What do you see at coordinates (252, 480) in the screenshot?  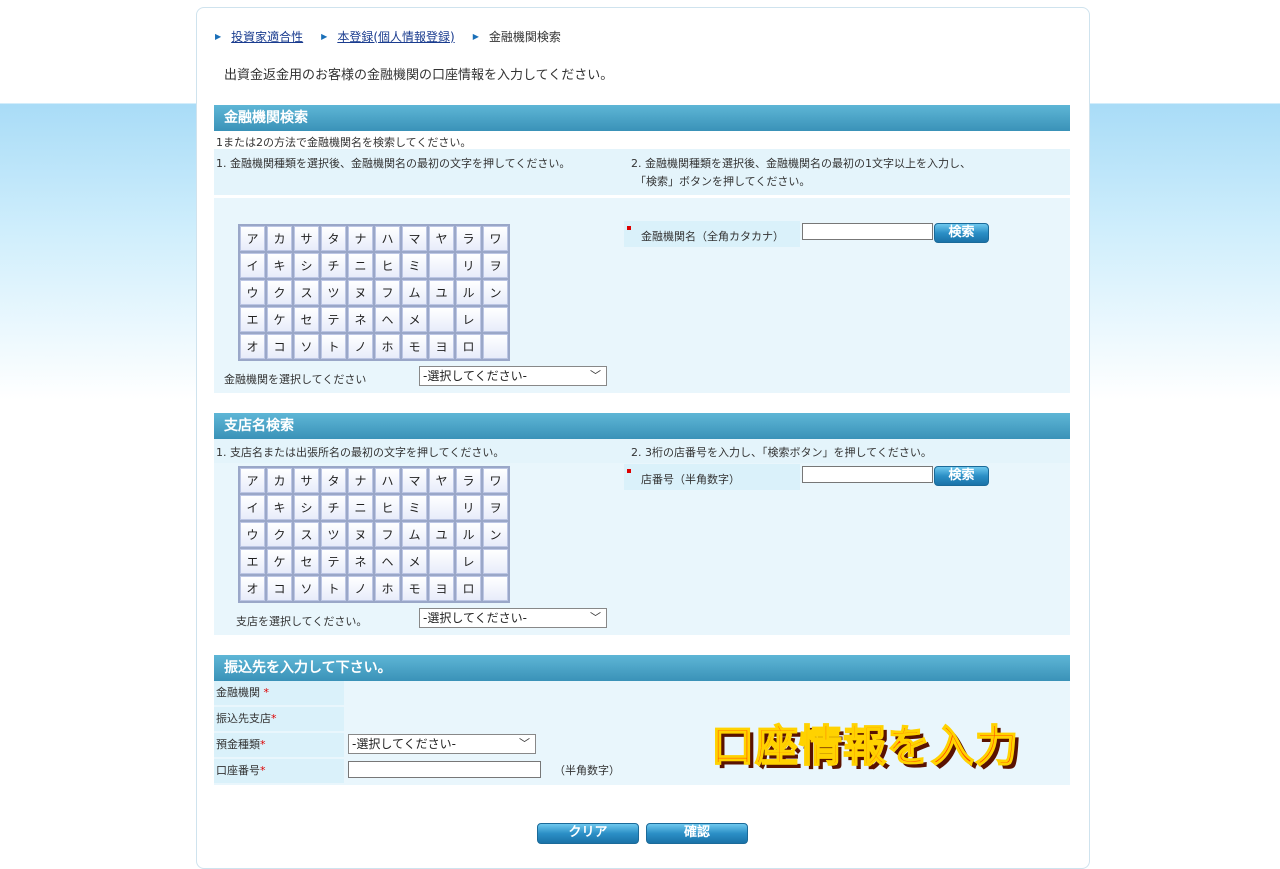 I see `branch-kana-key: ア` at bounding box center [252, 480].